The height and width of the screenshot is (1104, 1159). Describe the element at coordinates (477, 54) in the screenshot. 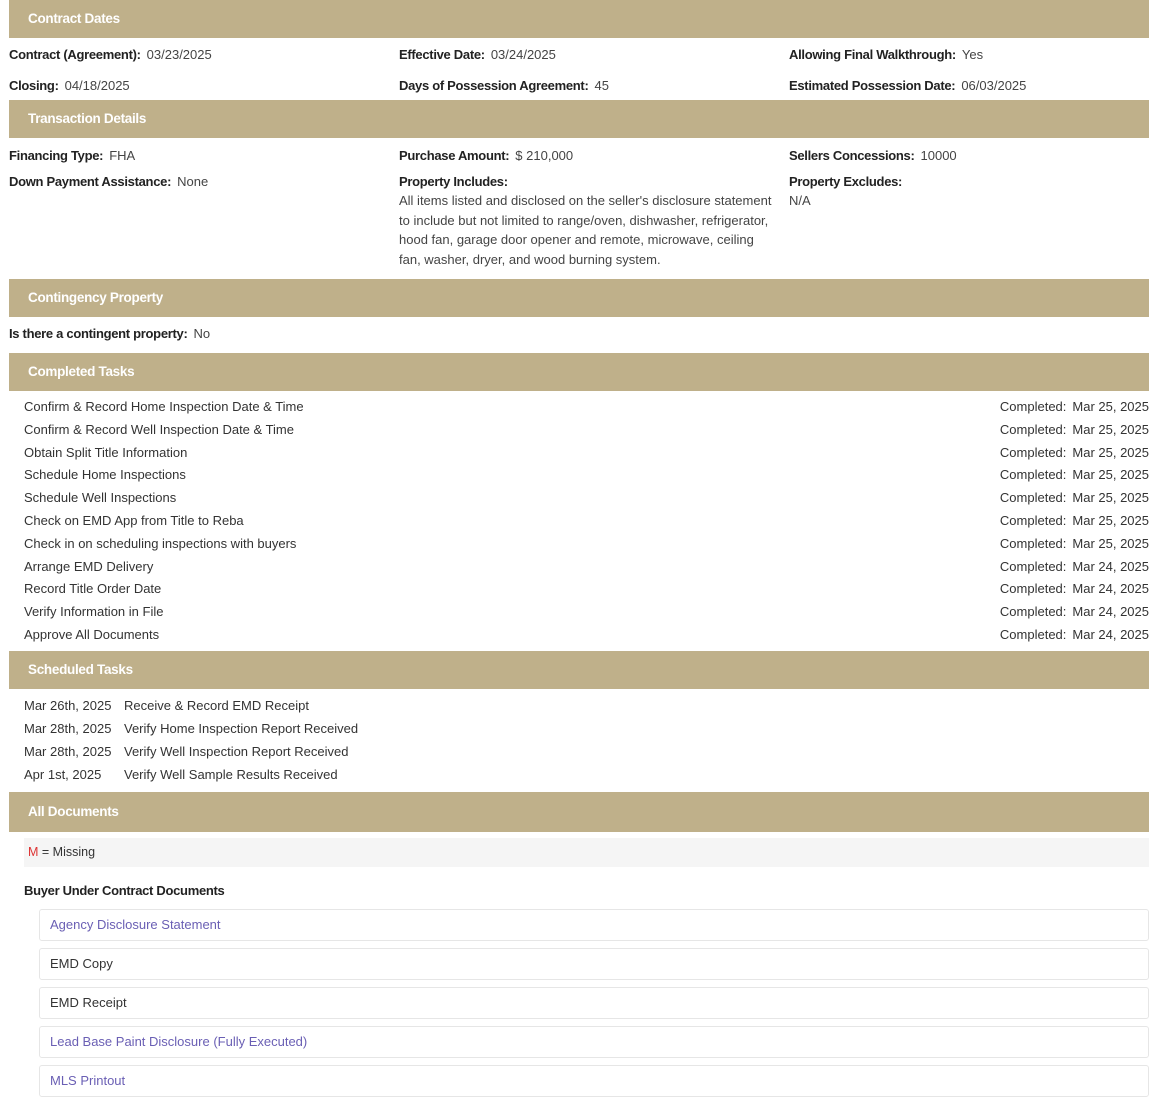

I see `effective-date-field: Effective Date: 03/24/2025` at that location.